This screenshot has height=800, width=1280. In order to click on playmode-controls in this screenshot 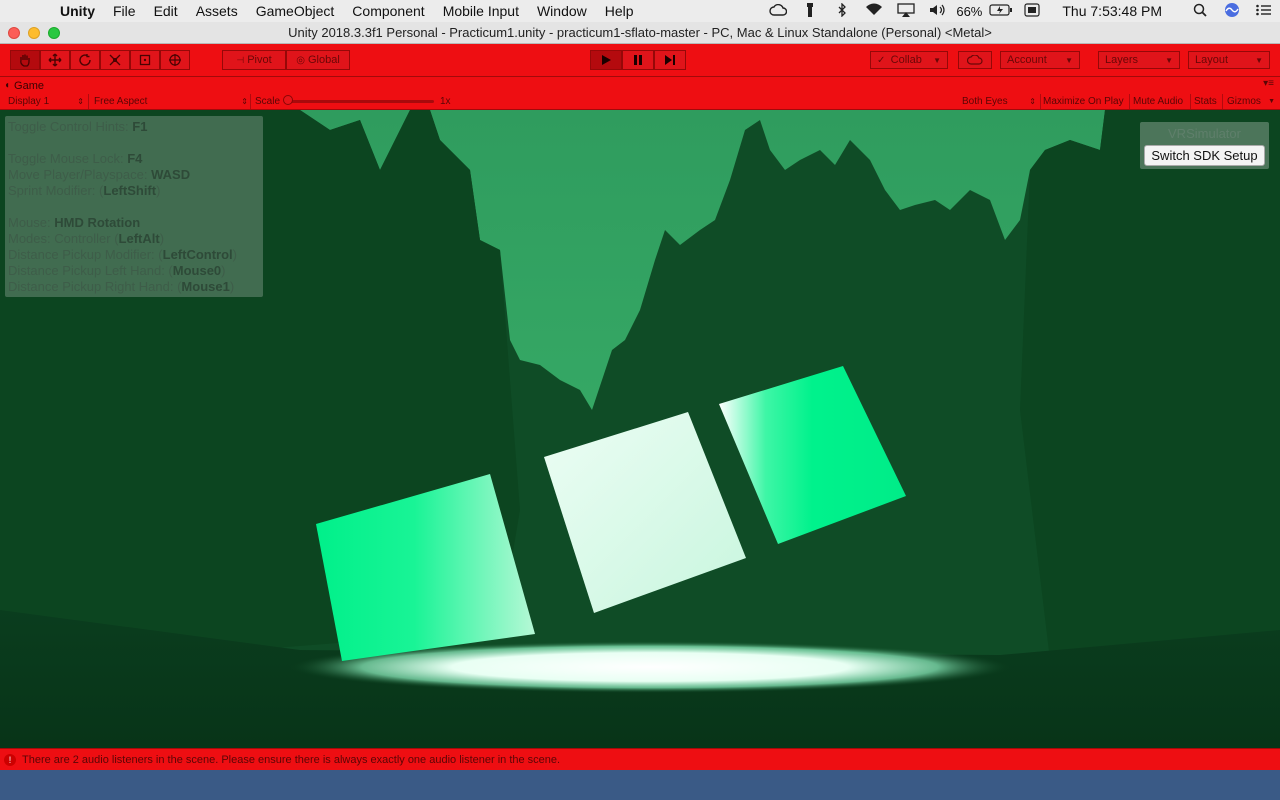, I will do `click(638, 60)`.